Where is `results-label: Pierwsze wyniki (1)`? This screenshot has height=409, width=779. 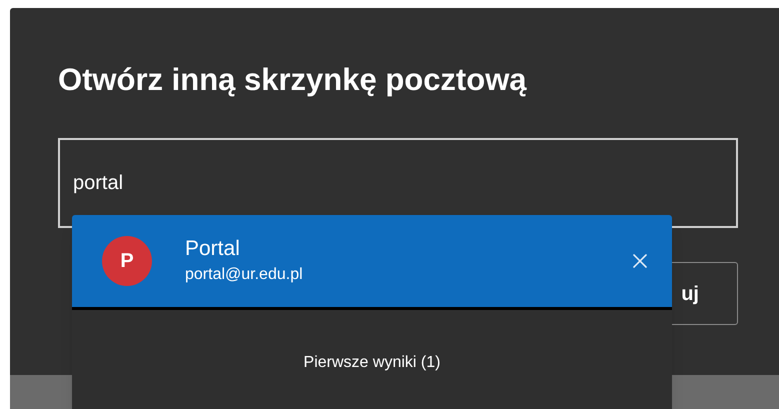
results-label: Pierwsze wyniki (1) is located at coordinates (372, 363).